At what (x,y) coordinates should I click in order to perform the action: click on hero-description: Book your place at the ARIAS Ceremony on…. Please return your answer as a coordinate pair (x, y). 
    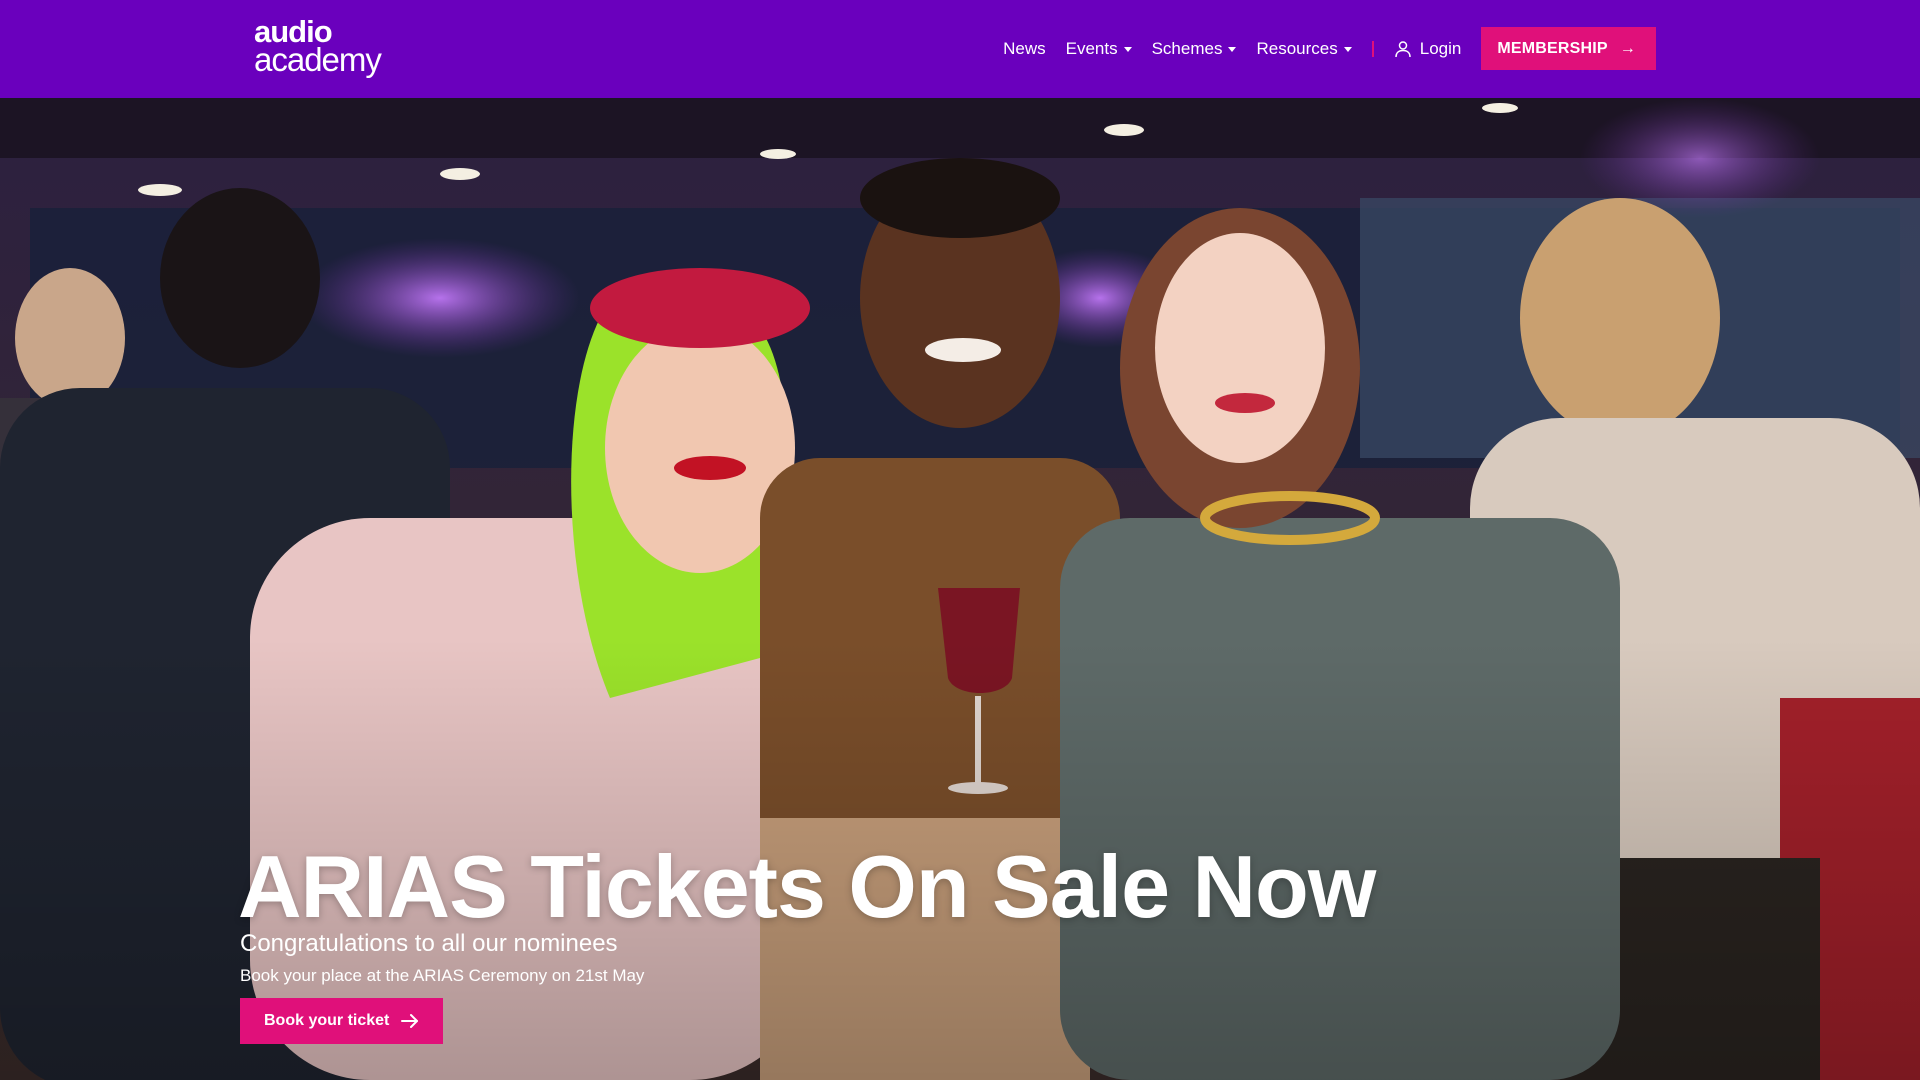
    Looking at the image, I should click on (442, 975).